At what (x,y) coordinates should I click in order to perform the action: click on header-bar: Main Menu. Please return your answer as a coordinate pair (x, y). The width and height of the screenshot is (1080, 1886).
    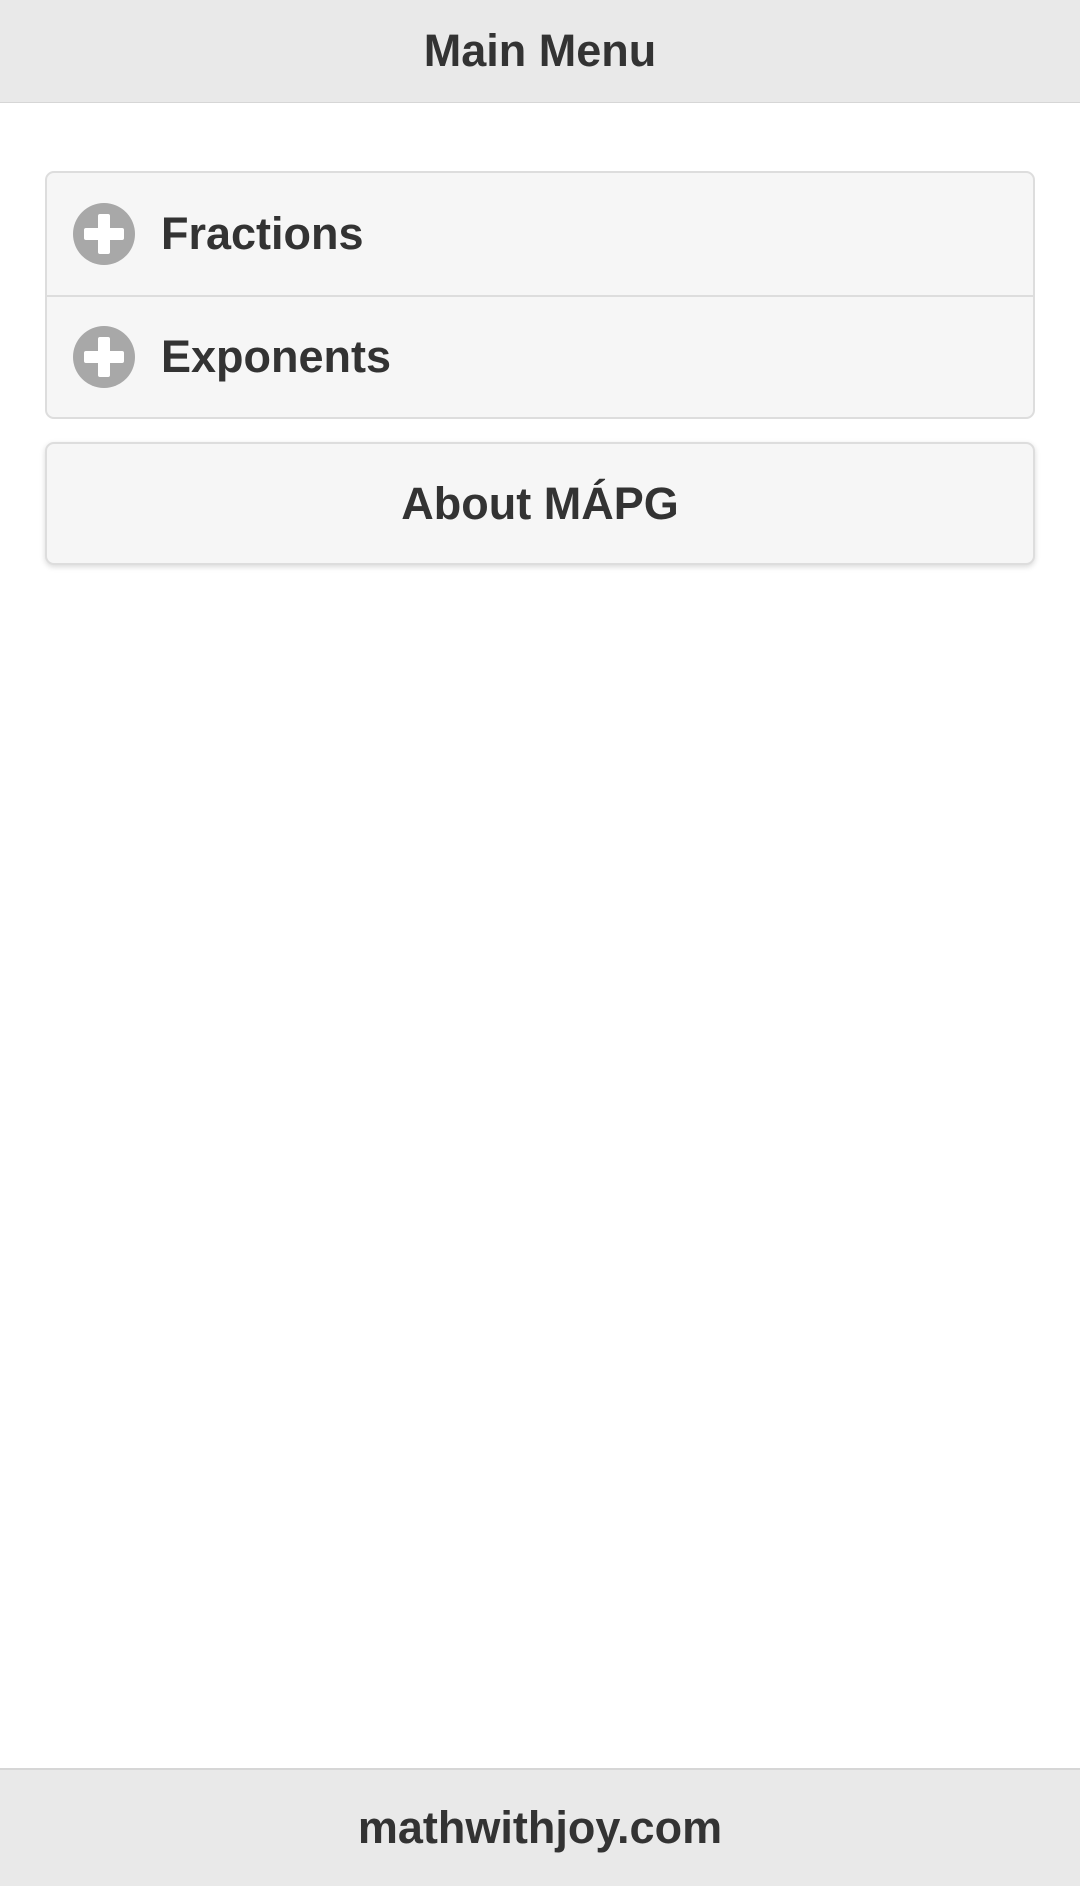
    Looking at the image, I should click on (540, 51).